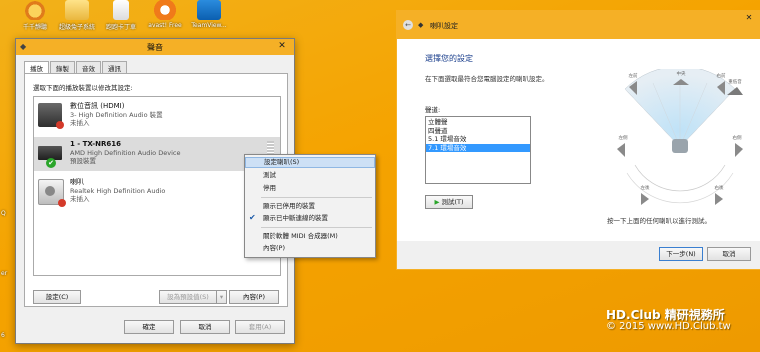  I want to click on next-button: 下一步(N), so click(681, 254).